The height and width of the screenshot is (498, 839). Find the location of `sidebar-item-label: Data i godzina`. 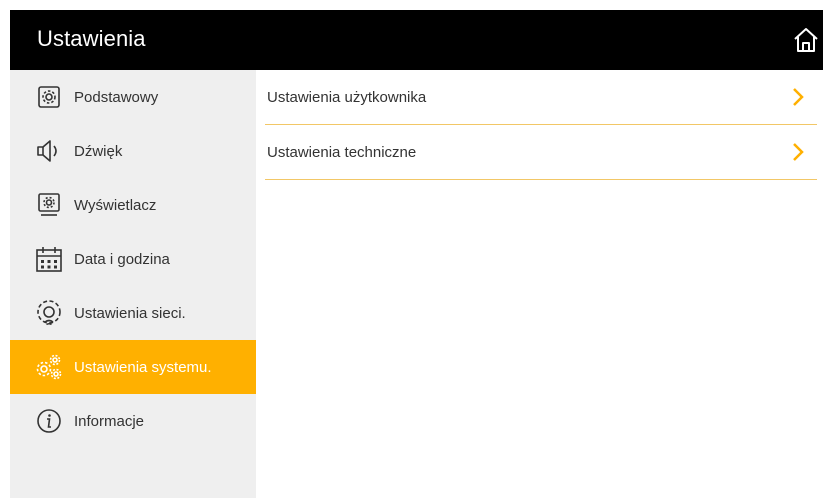

sidebar-item-label: Data i godzina is located at coordinates (122, 259).